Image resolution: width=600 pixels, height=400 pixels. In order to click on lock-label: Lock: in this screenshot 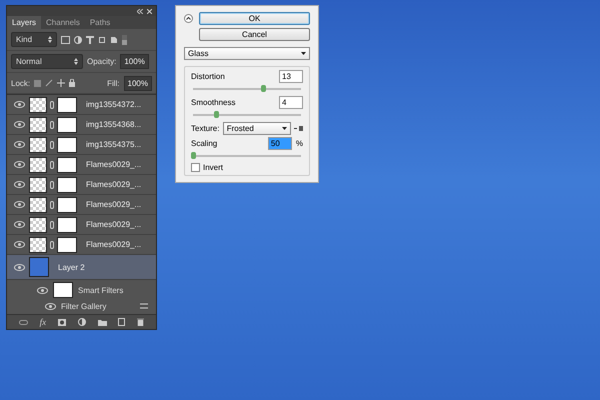, I will do `click(20, 83)`.